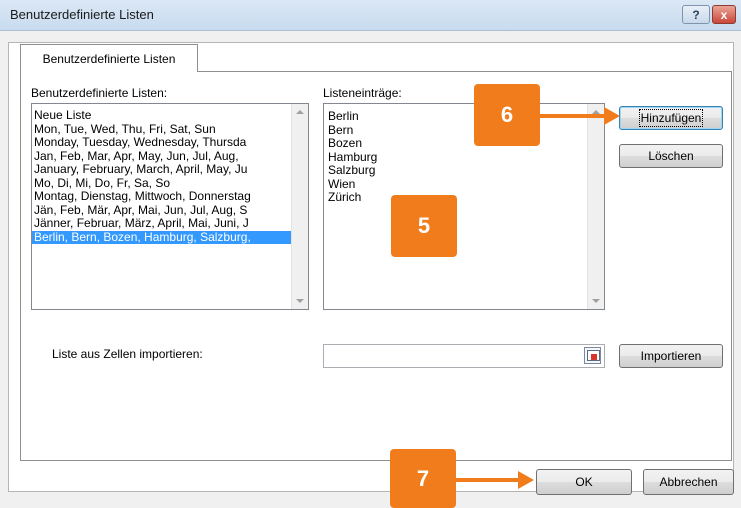 This screenshot has height=508, width=741. What do you see at coordinates (342, 184) in the screenshot?
I see `list-entry-line: Wien` at bounding box center [342, 184].